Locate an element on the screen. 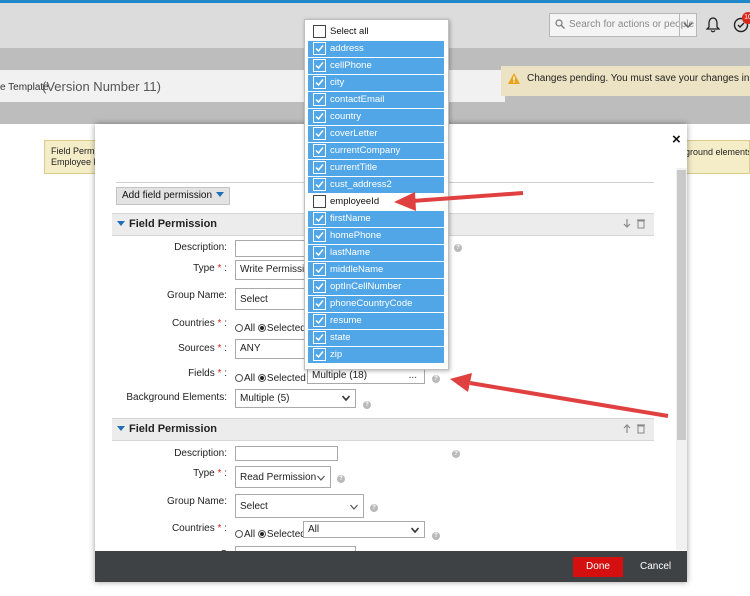 This screenshot has height=596, width=750. arrow-to-fields is located at coordinates (559, 395).